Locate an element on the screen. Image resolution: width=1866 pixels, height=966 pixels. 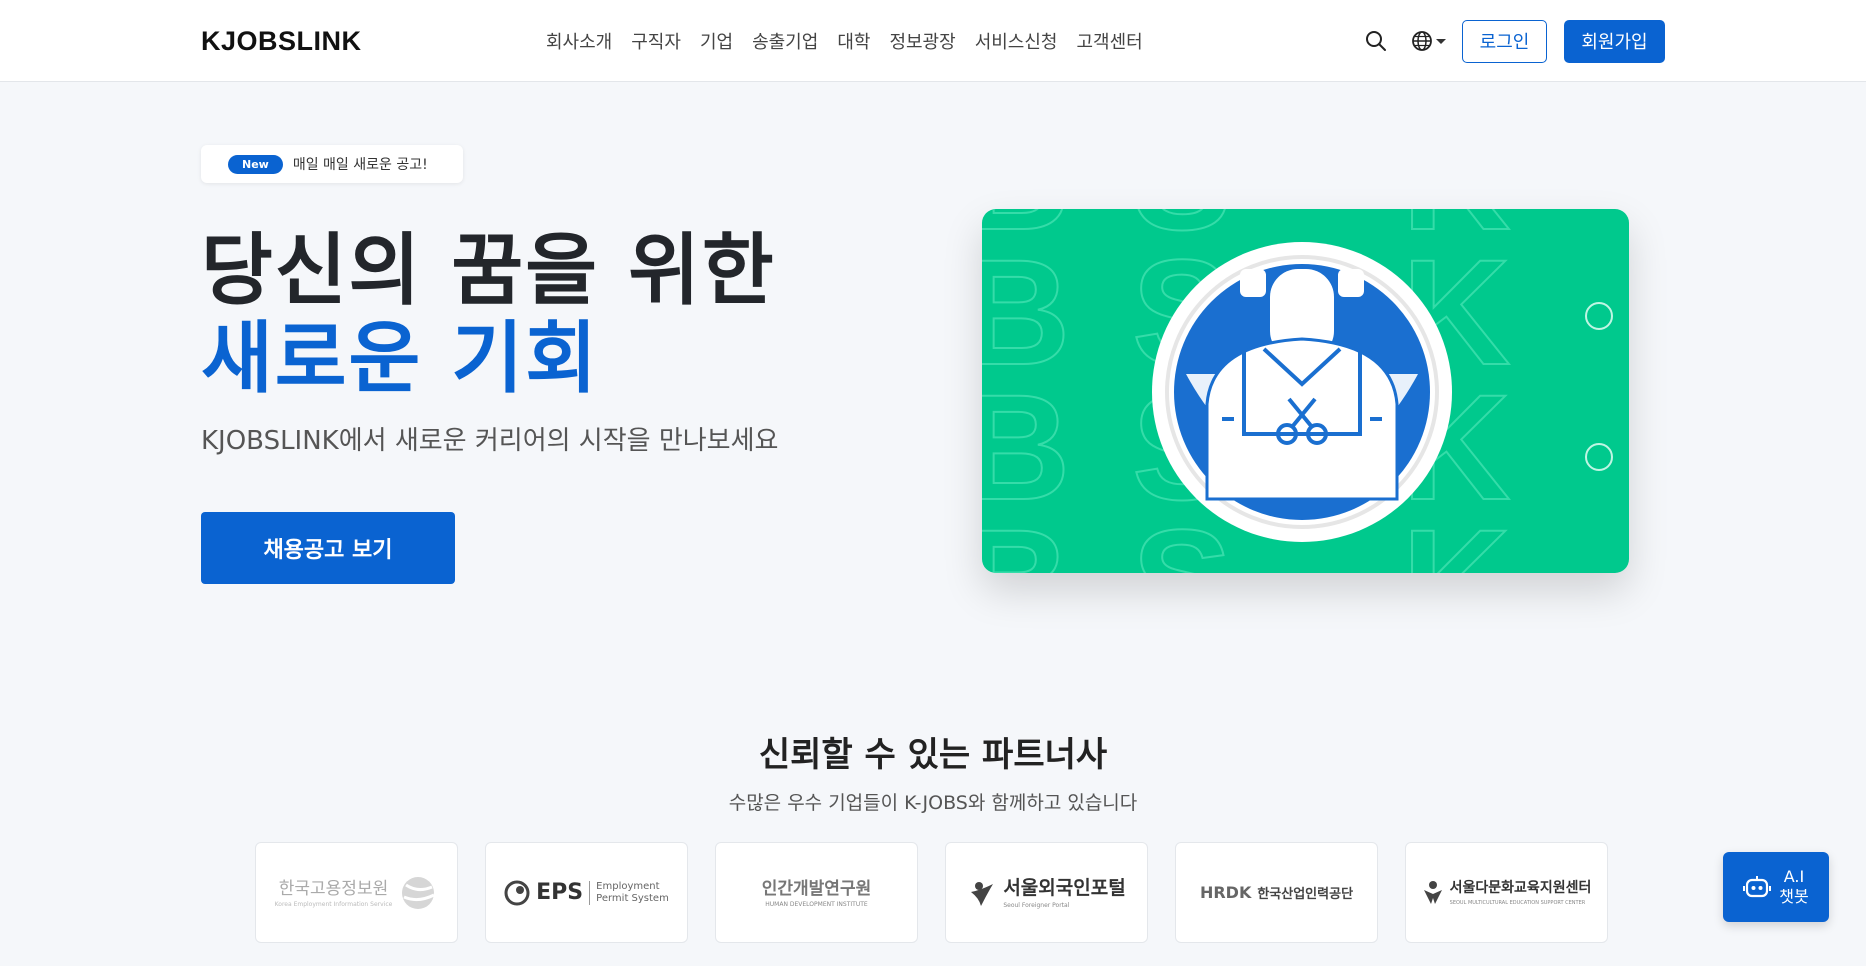
partner-sub: Korea Employment Information Service is located at coordinates (333, 904).